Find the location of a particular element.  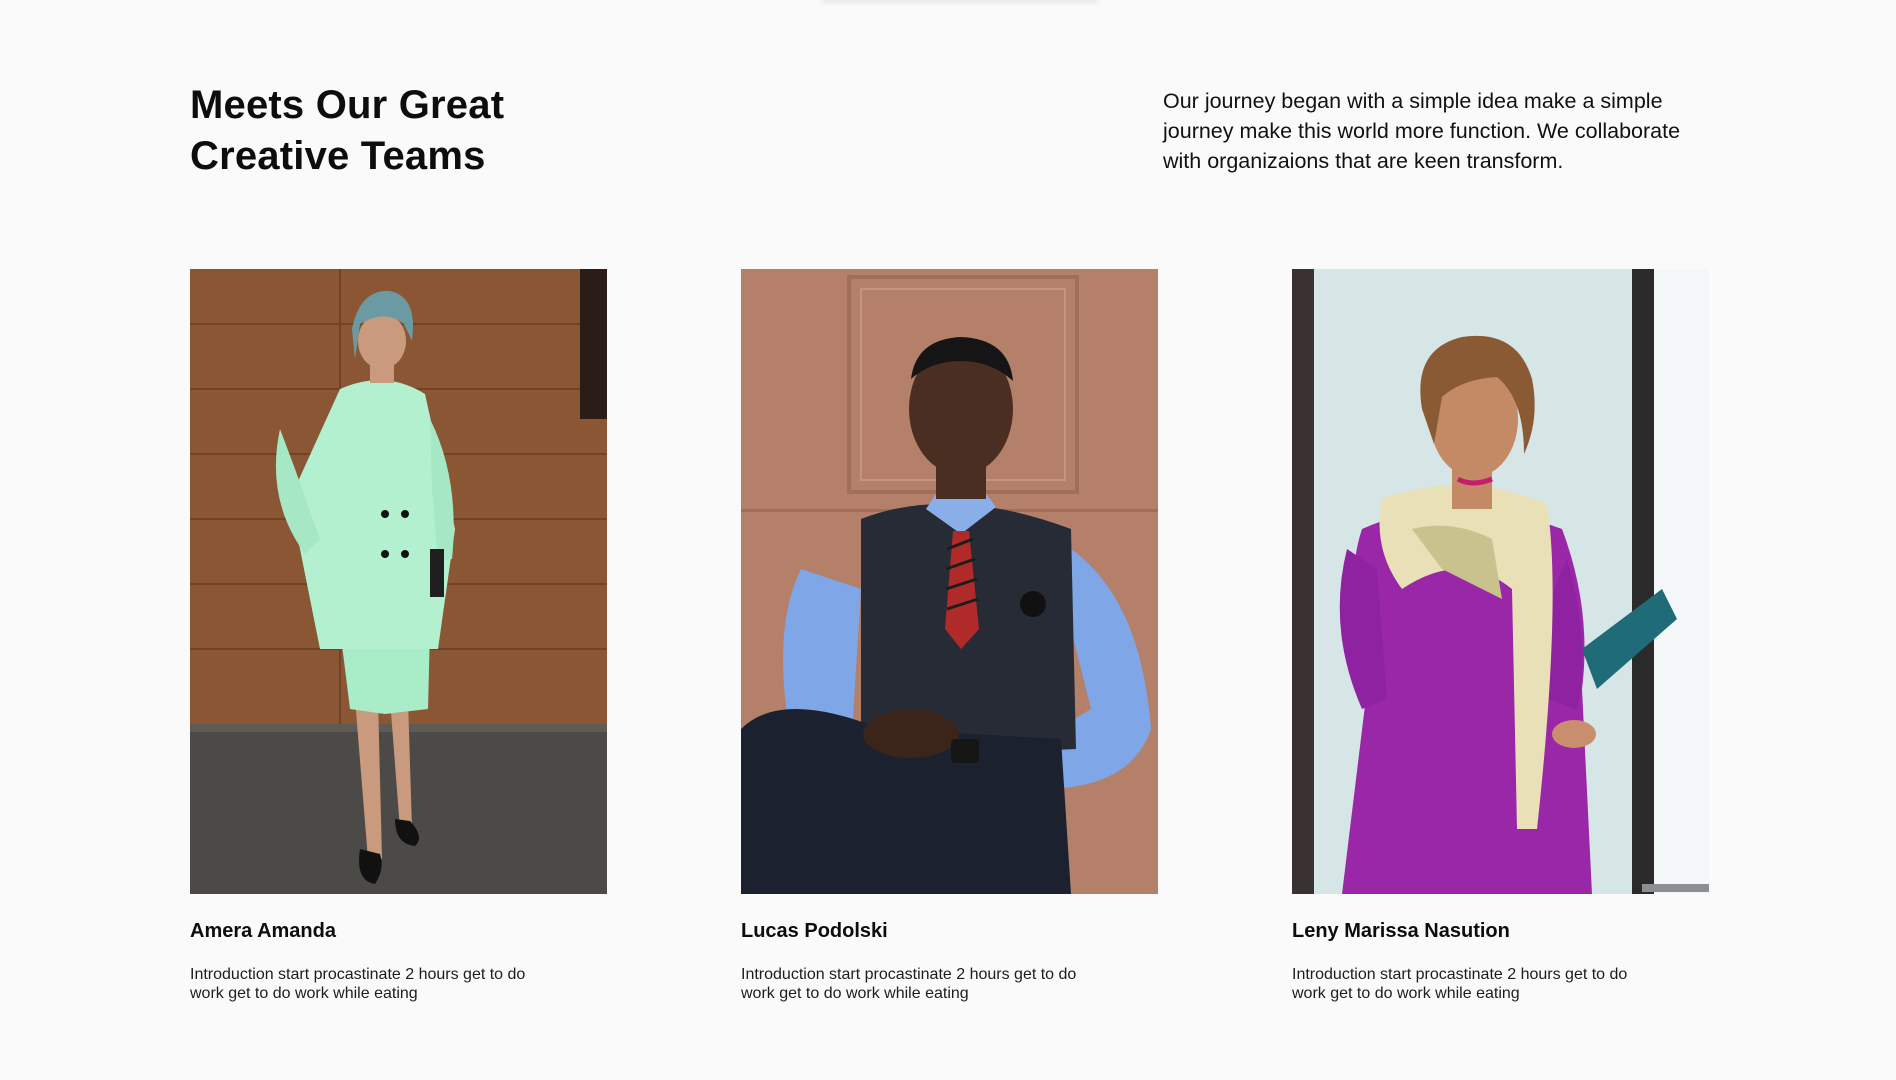

section-heading: Meets Our Great Creative Teams is located at coordinates (440, 131).